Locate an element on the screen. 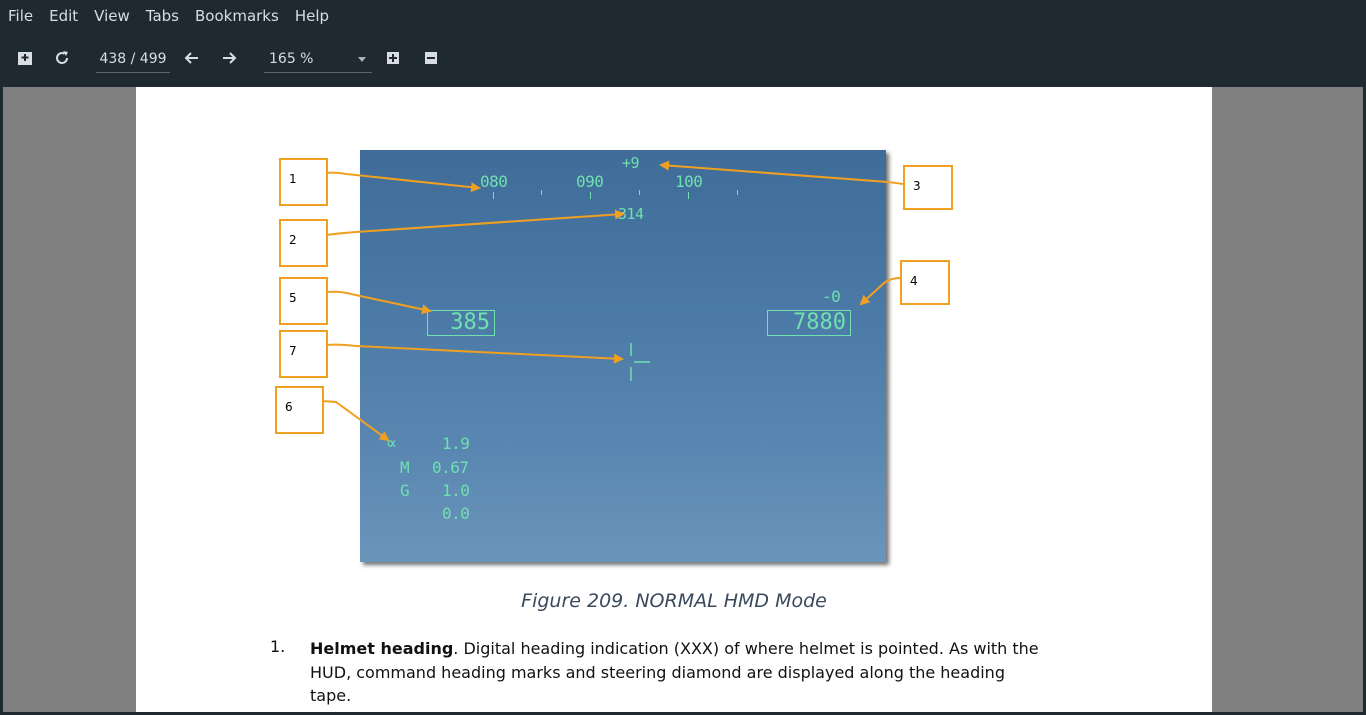  menu-view: View is located at coordinates (112, 16).